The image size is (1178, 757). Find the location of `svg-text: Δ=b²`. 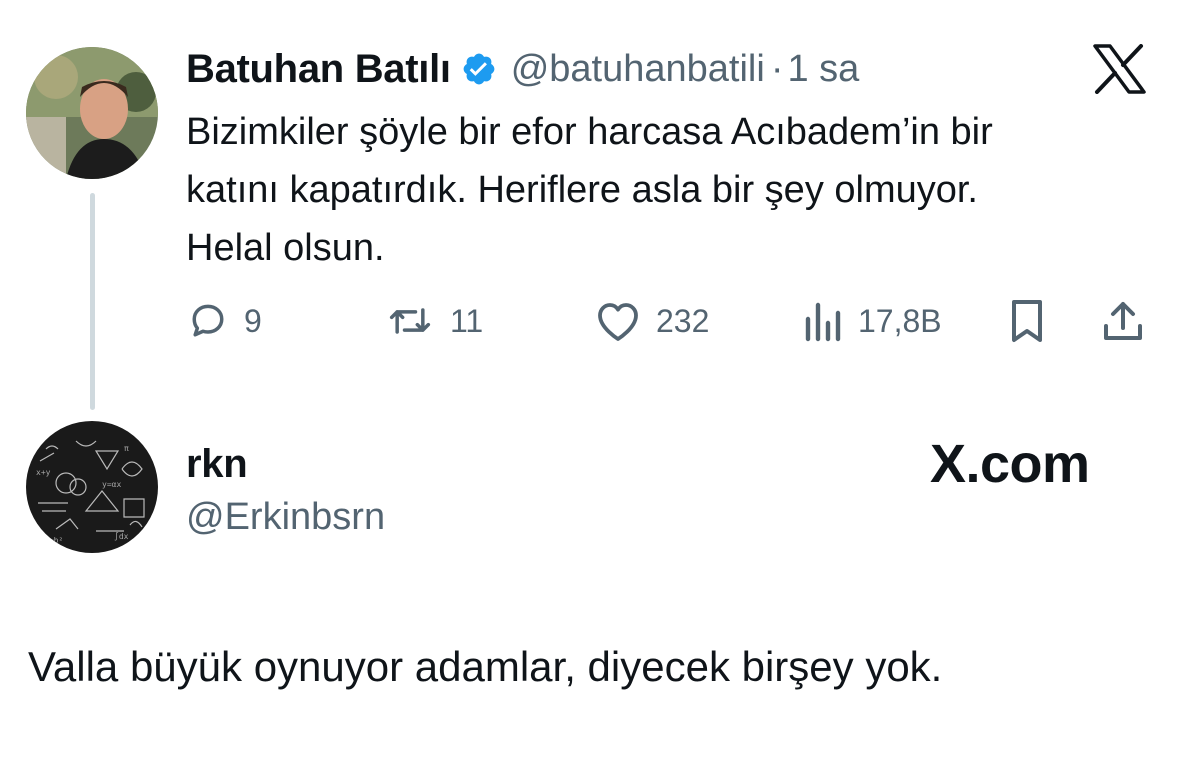

svg-text: Δ=b² is located at coordinates (53, 540).